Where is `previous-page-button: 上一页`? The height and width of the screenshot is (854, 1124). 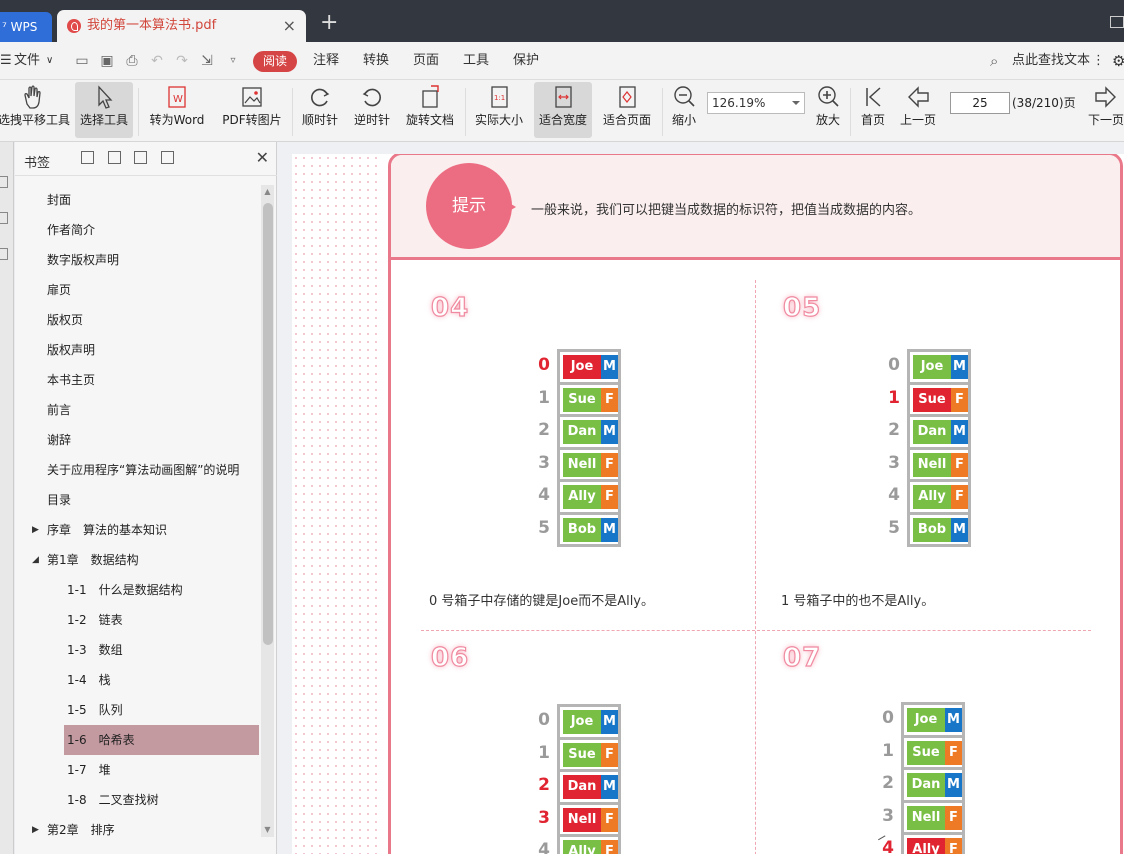
previous-page-button: 上一页 is located at coordinates (918, 110).